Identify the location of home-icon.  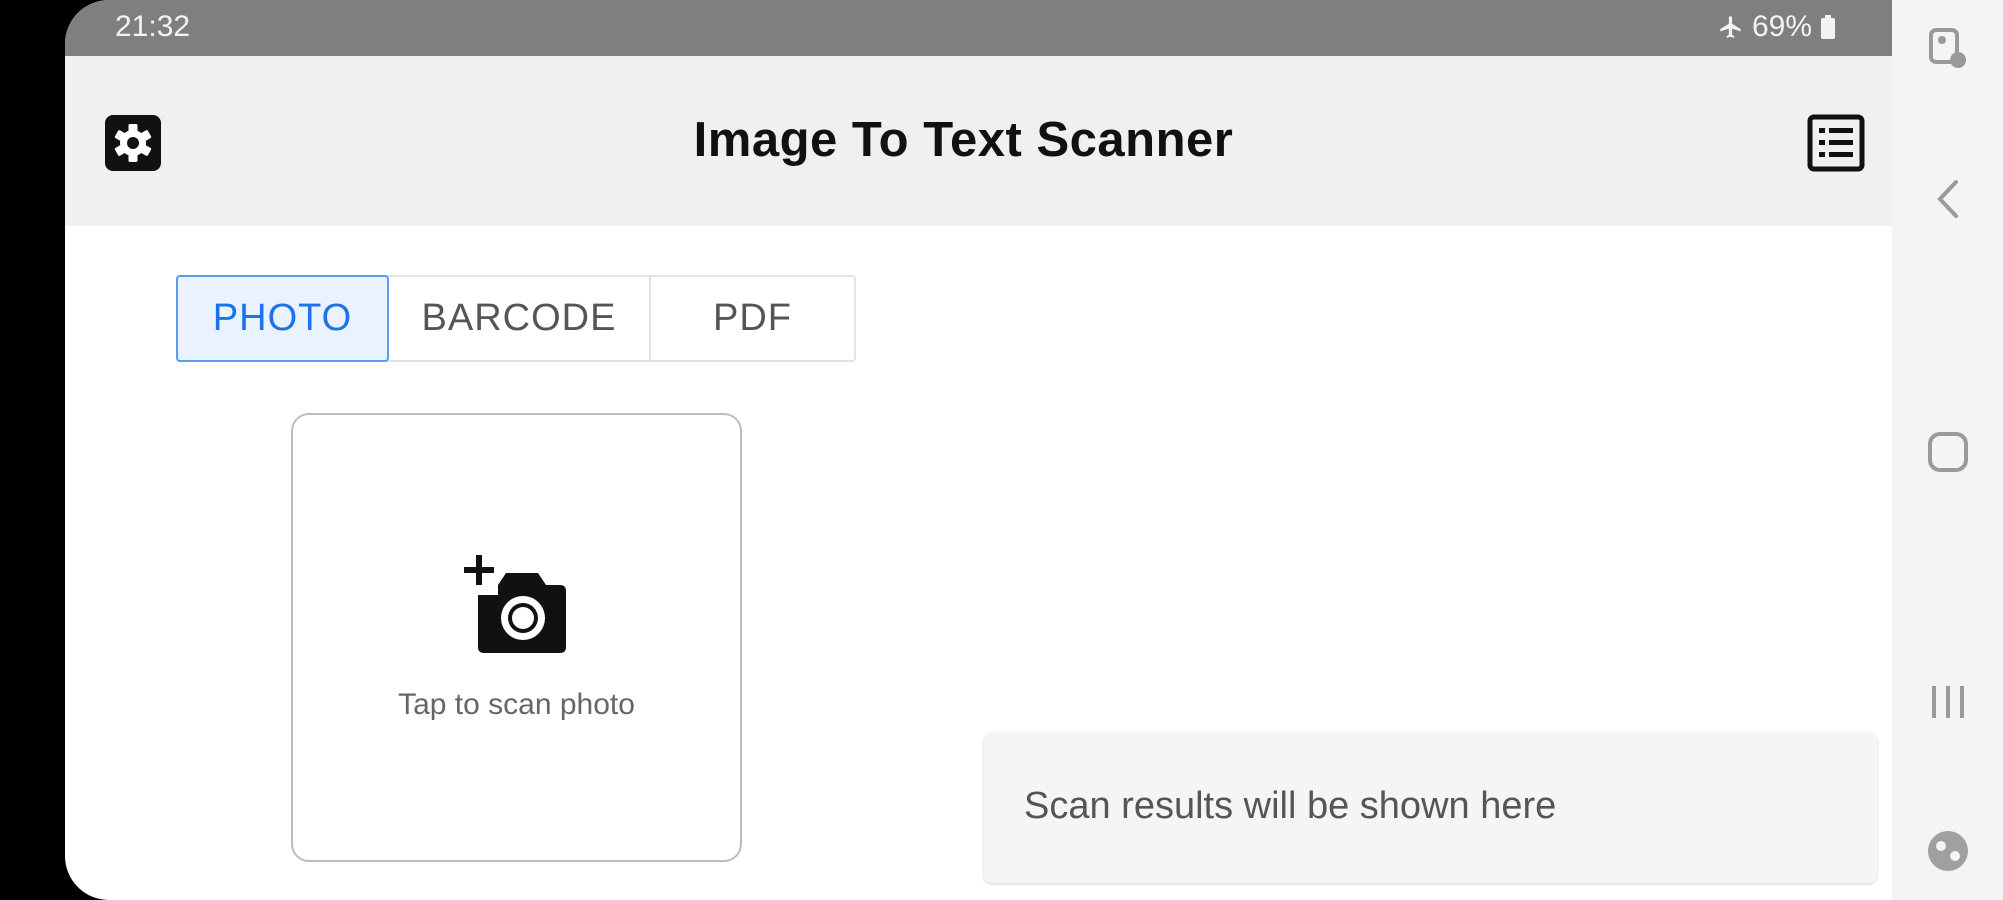
(1948, 454).